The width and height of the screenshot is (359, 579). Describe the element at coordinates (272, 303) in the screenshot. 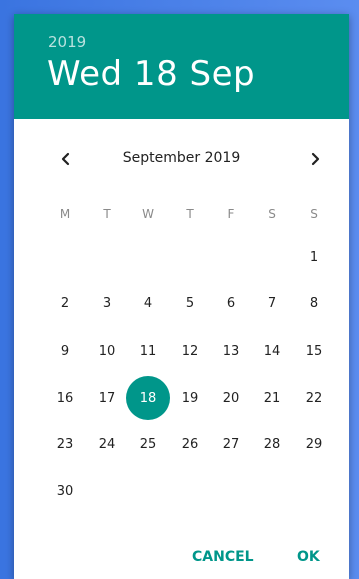

I see `day-cell: 7` at that location.